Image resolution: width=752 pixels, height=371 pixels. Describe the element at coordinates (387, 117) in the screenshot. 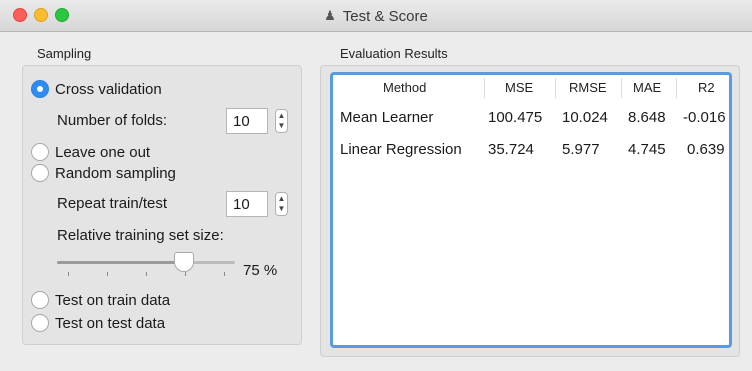

I see `table-cell-method: Mean Learner` at that location.